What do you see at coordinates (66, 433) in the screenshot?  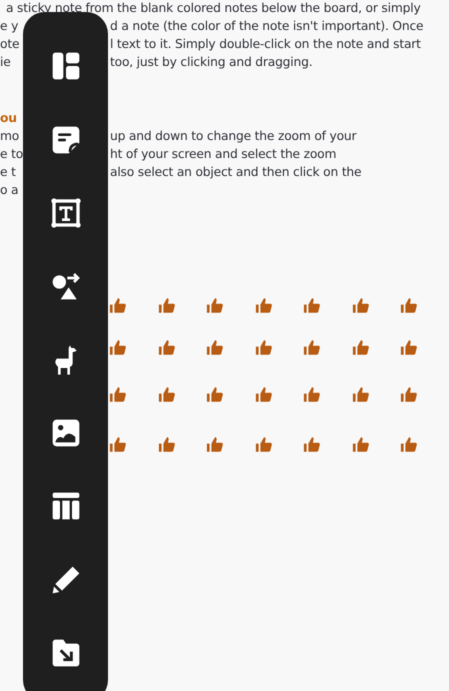 I see `image-icon` at bounding box center [66, 433].